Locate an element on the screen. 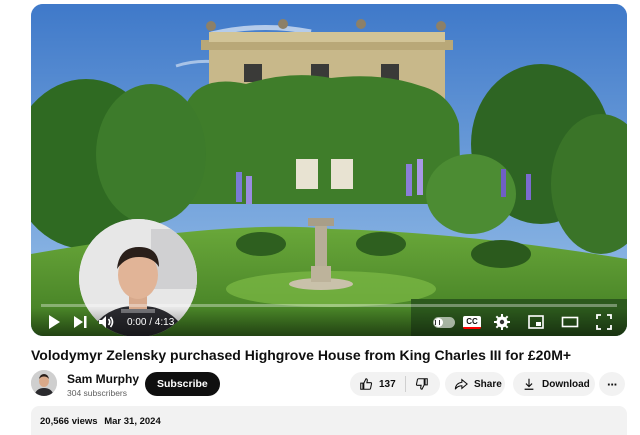  fullscreen-button is located at coordinates (604, 322).